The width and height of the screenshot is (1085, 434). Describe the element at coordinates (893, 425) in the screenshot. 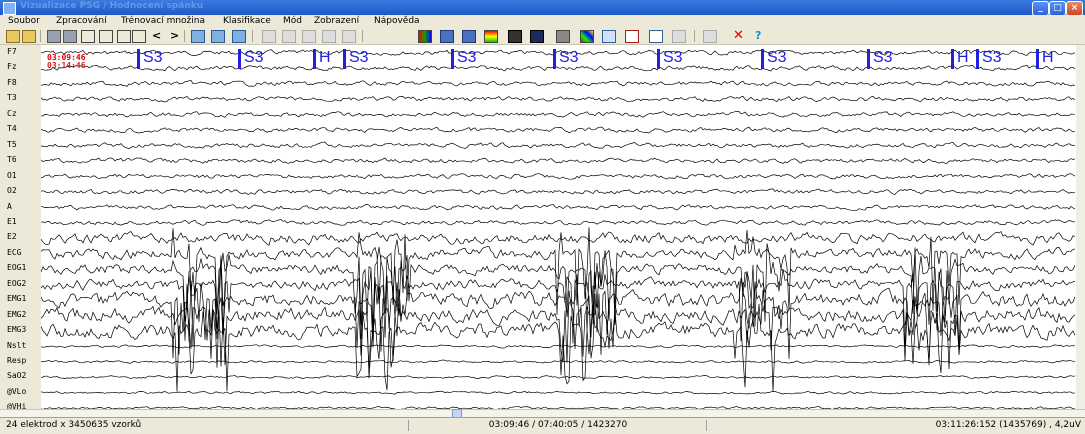

I see `status-cursor-value: 03:11:26:152 (1435769) , 4,2uV` at that location.